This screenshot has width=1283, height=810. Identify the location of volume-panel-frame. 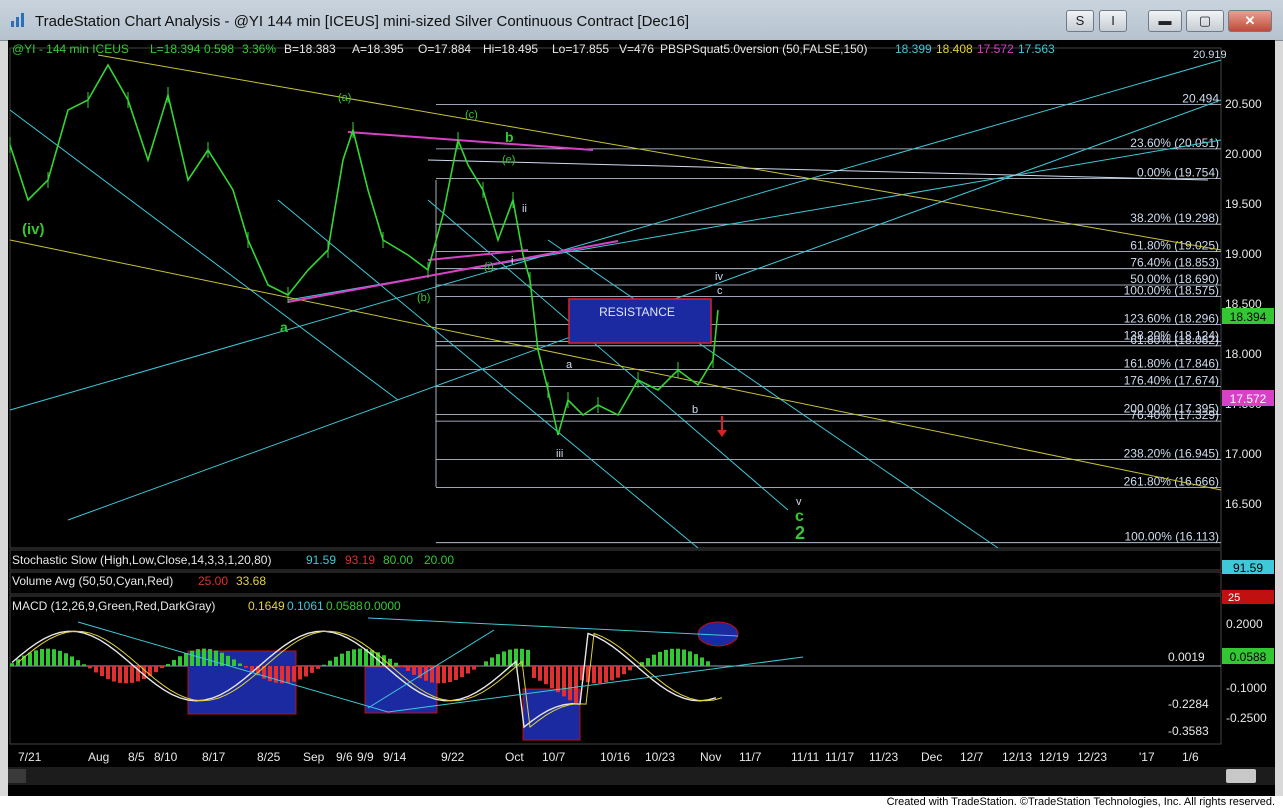
(615, 583).